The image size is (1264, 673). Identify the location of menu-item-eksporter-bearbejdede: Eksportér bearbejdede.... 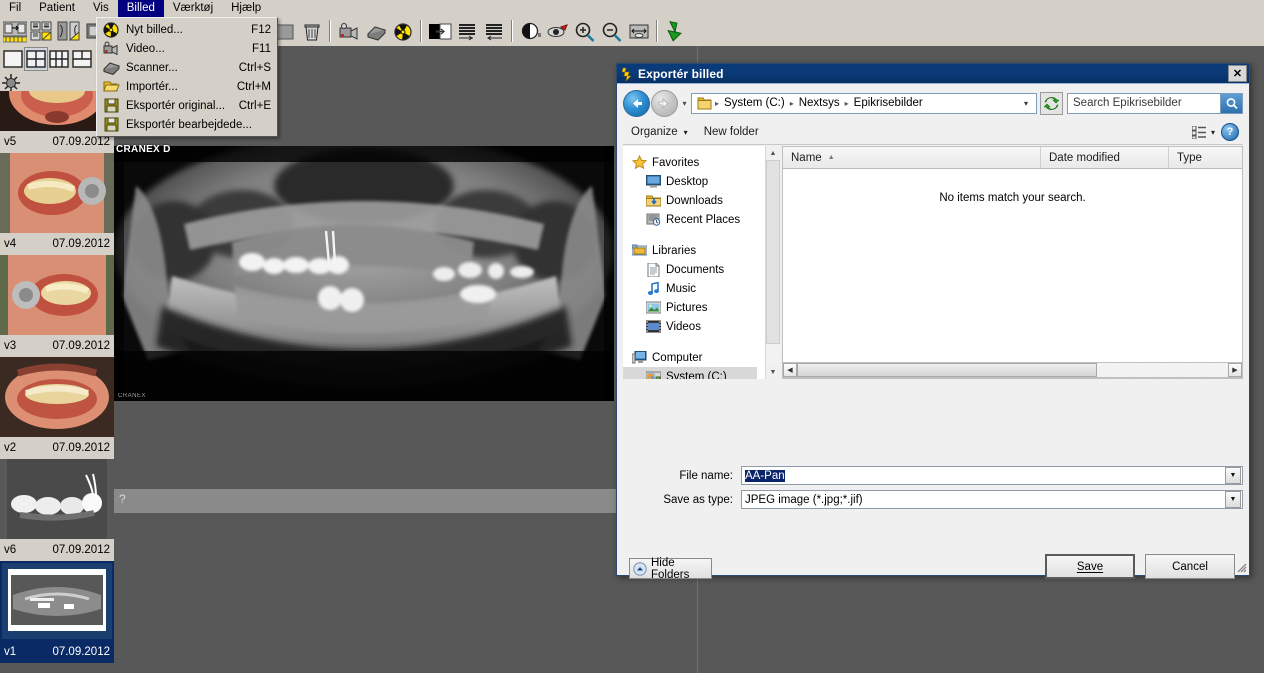
(187, 124).